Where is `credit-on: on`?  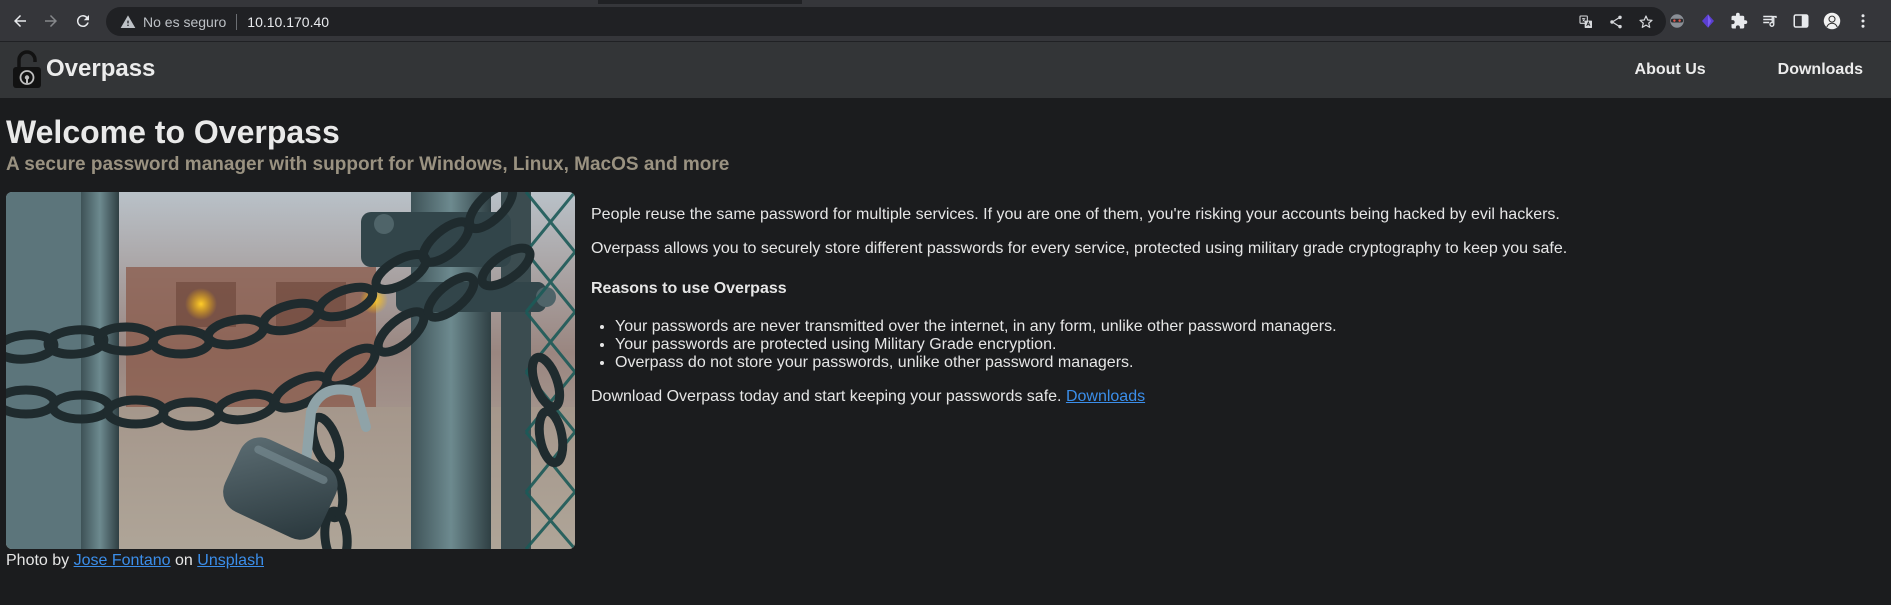
credit-on: on is located at coordinates (184, 560).